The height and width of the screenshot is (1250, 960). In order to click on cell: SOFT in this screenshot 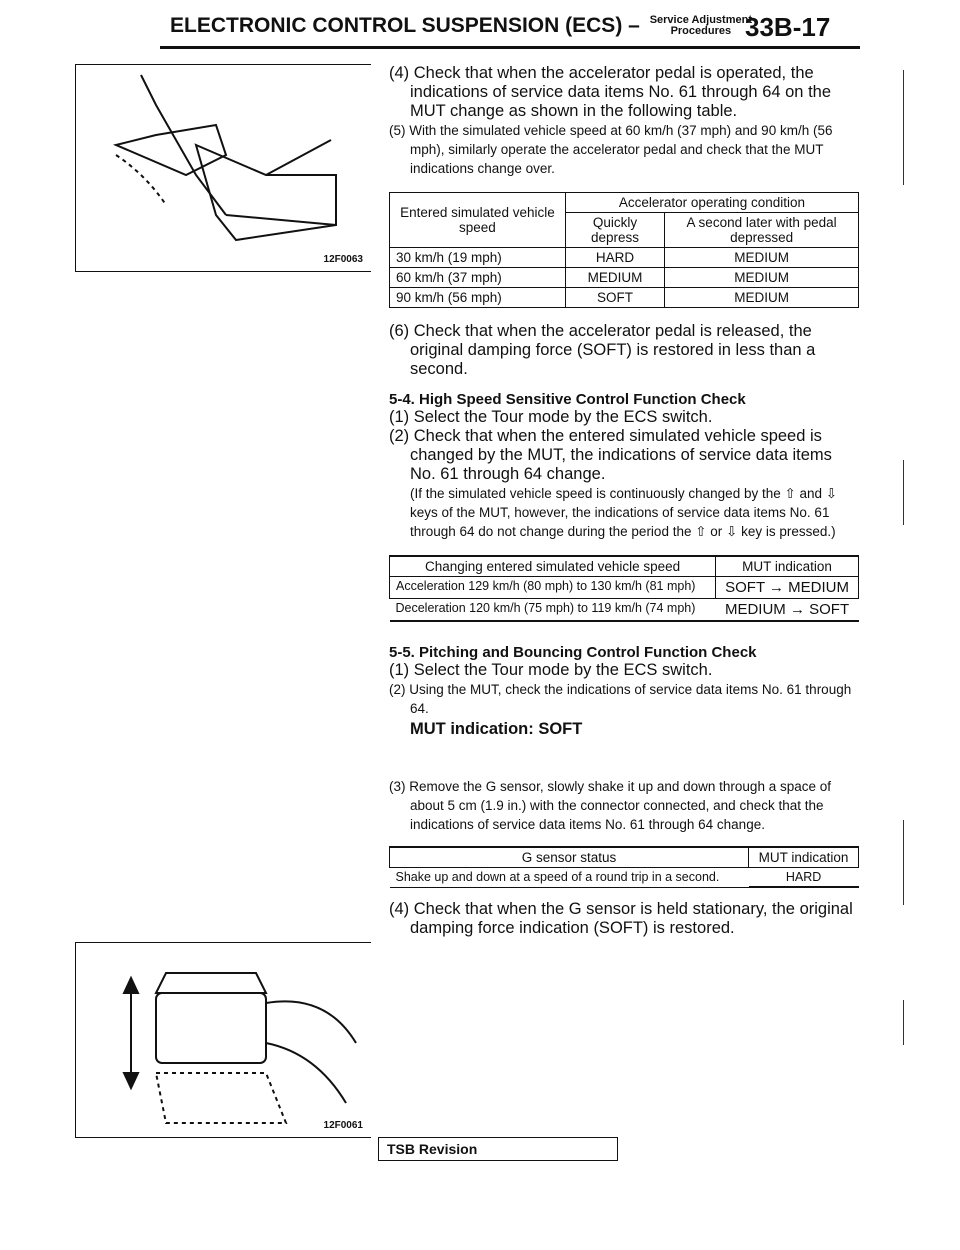, I will do `click(615, 297)`.